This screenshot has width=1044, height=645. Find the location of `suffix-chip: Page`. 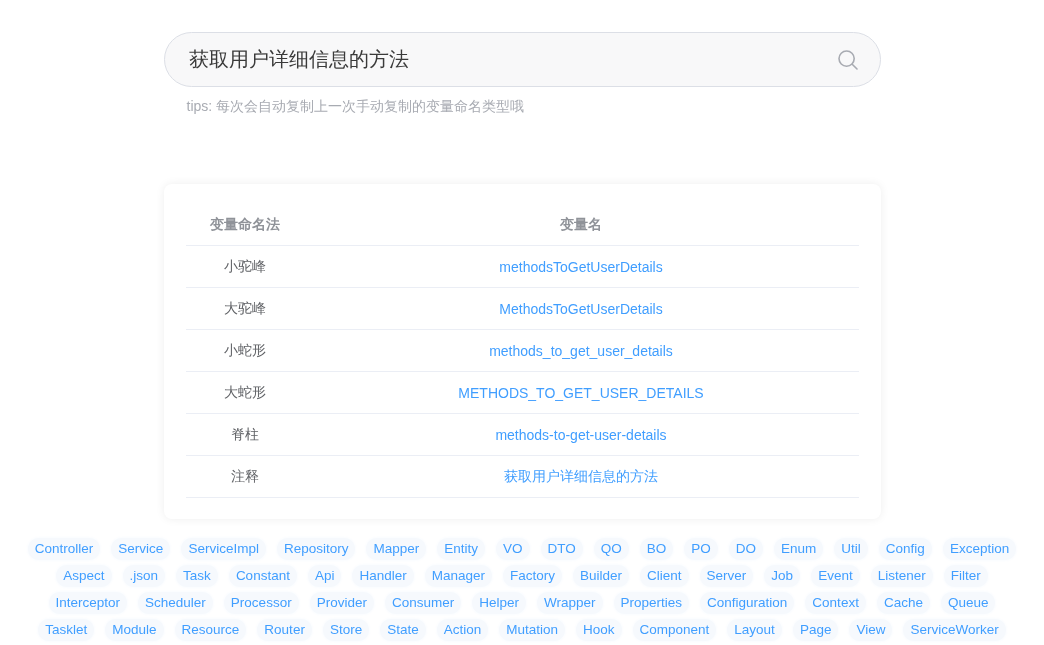

suffix-chip: Page is located at coordinates (815, 630).